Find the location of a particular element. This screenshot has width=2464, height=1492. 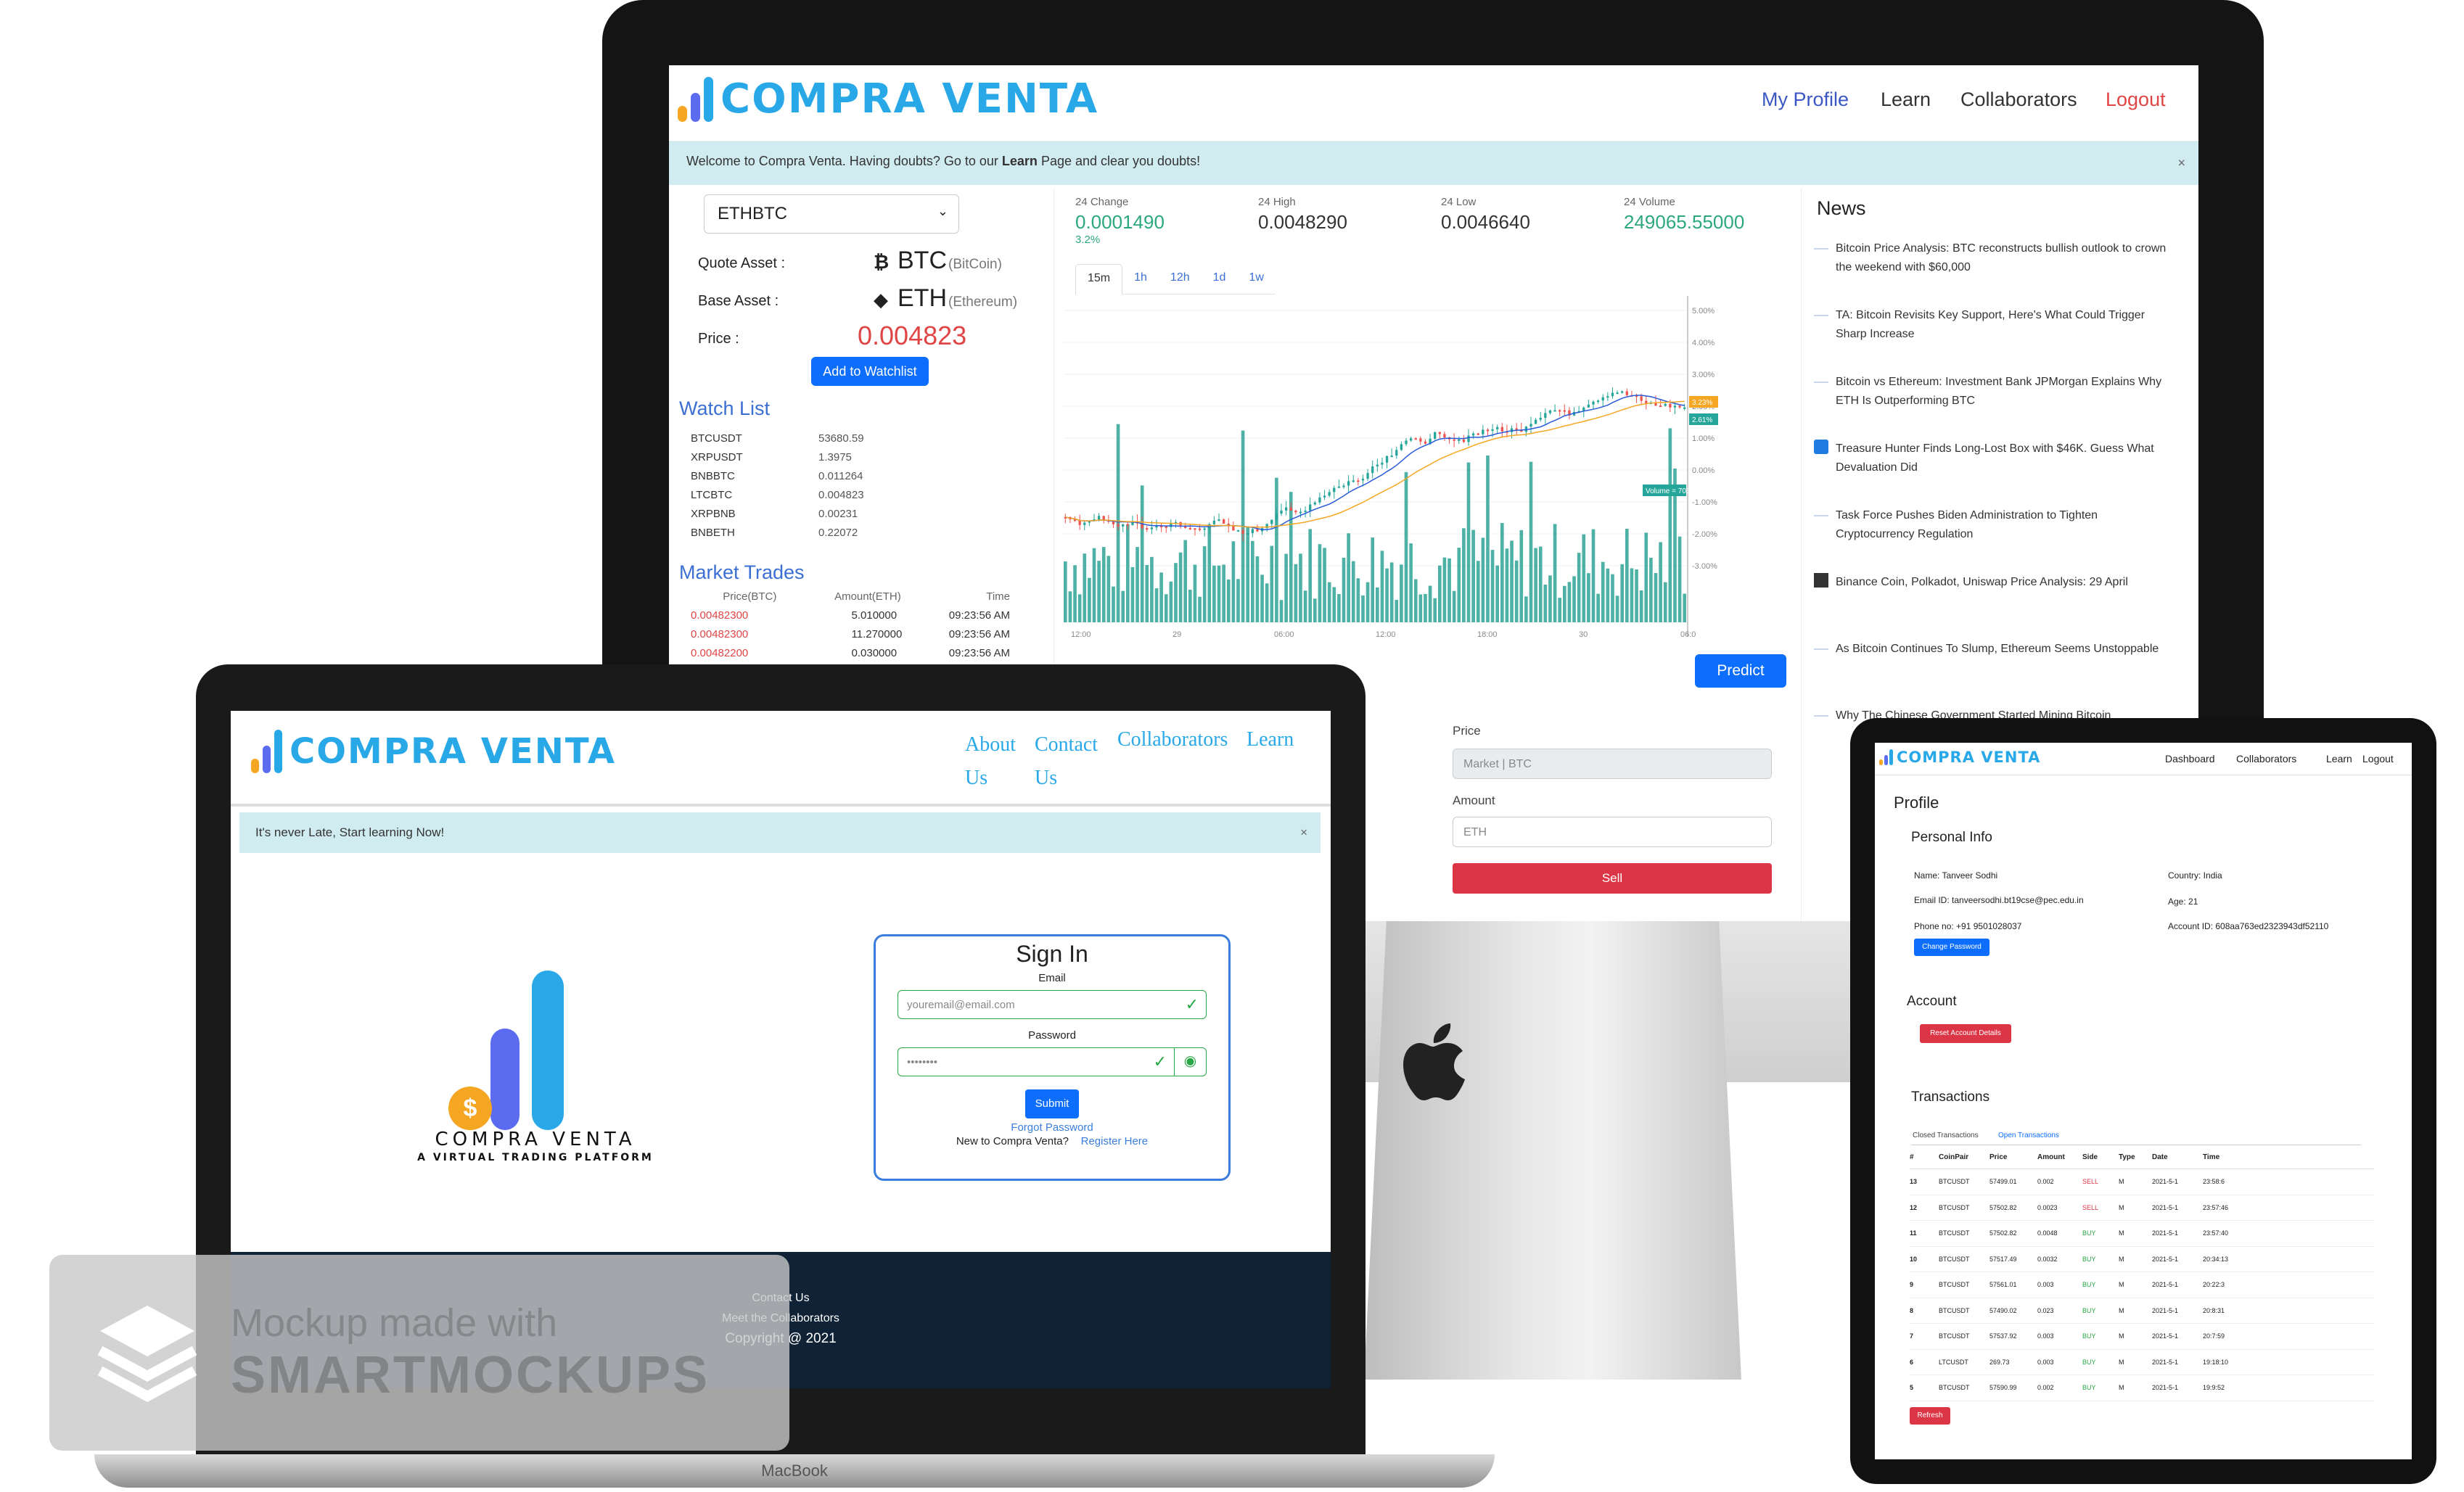

watchlist-price: 1.3975 is located at coordinates (835, 457).